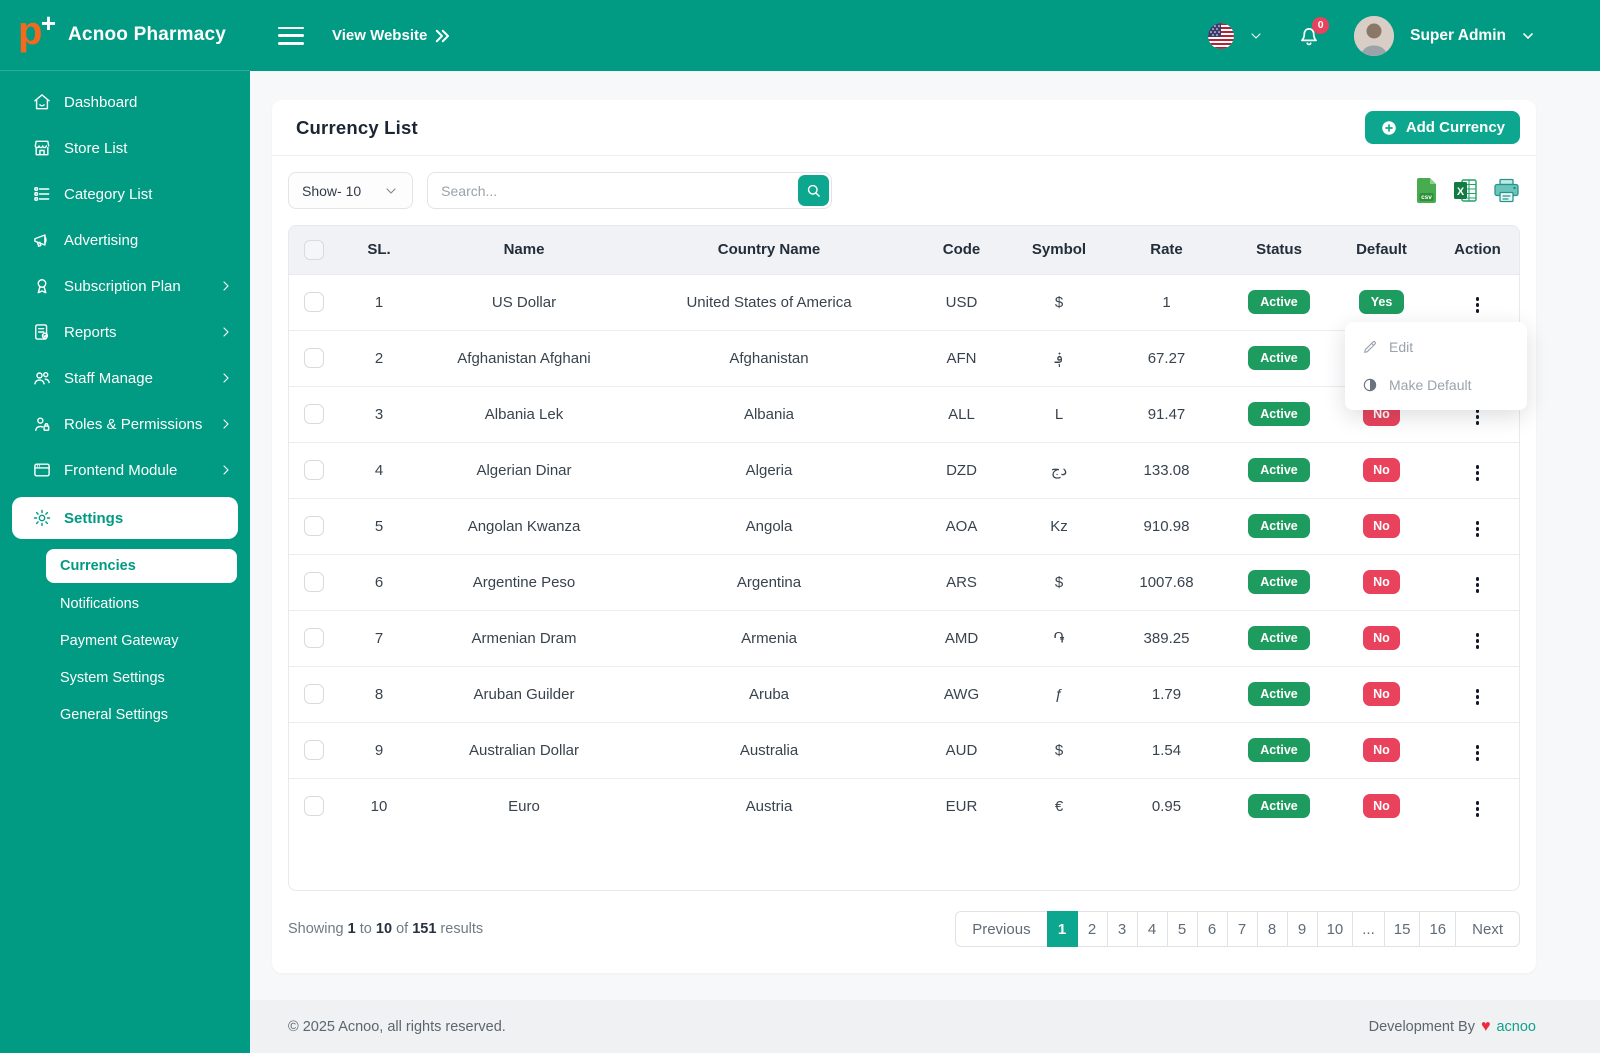  I want to click on dropdown-item-edit: Edit, so click(1436, 347).